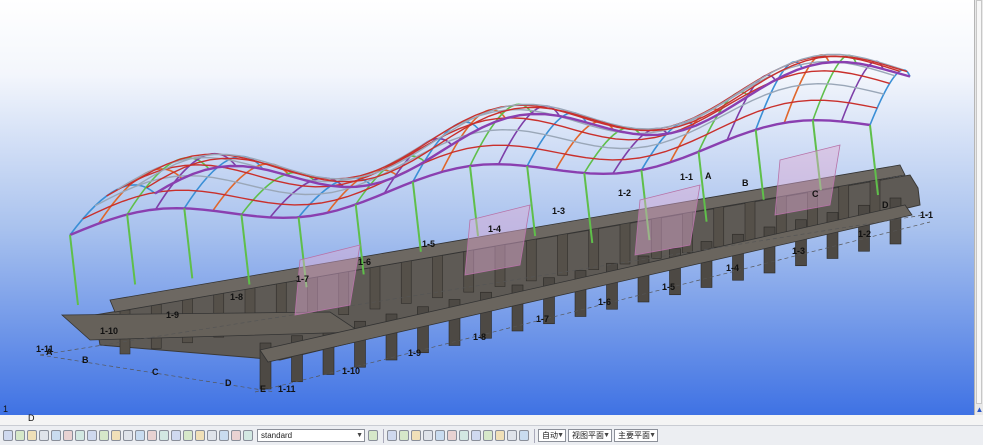  Describe the element at coordinates (236, 435) in the screenshot. I see `select-filter-icon` at that location.